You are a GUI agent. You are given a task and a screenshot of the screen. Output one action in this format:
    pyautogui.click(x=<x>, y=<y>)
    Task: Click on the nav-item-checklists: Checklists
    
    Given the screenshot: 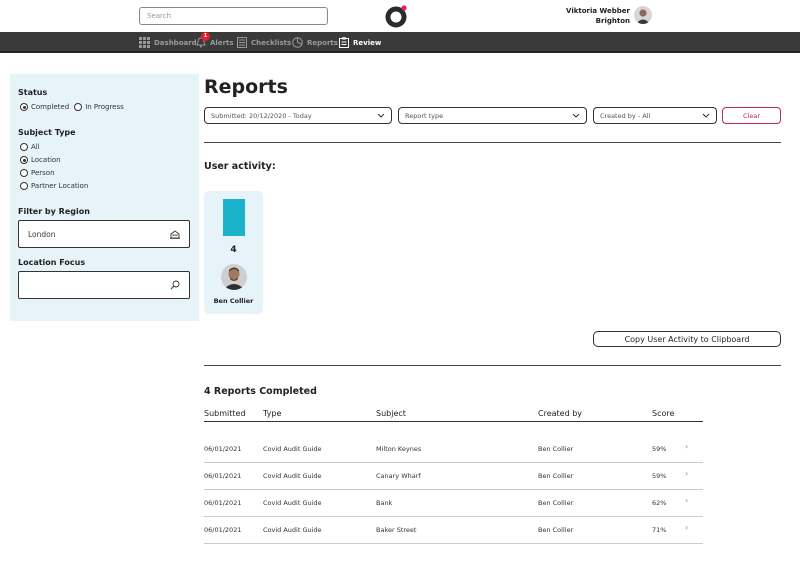 What is the action you would take?
    pyautogui.click(x=264, y=42)
    